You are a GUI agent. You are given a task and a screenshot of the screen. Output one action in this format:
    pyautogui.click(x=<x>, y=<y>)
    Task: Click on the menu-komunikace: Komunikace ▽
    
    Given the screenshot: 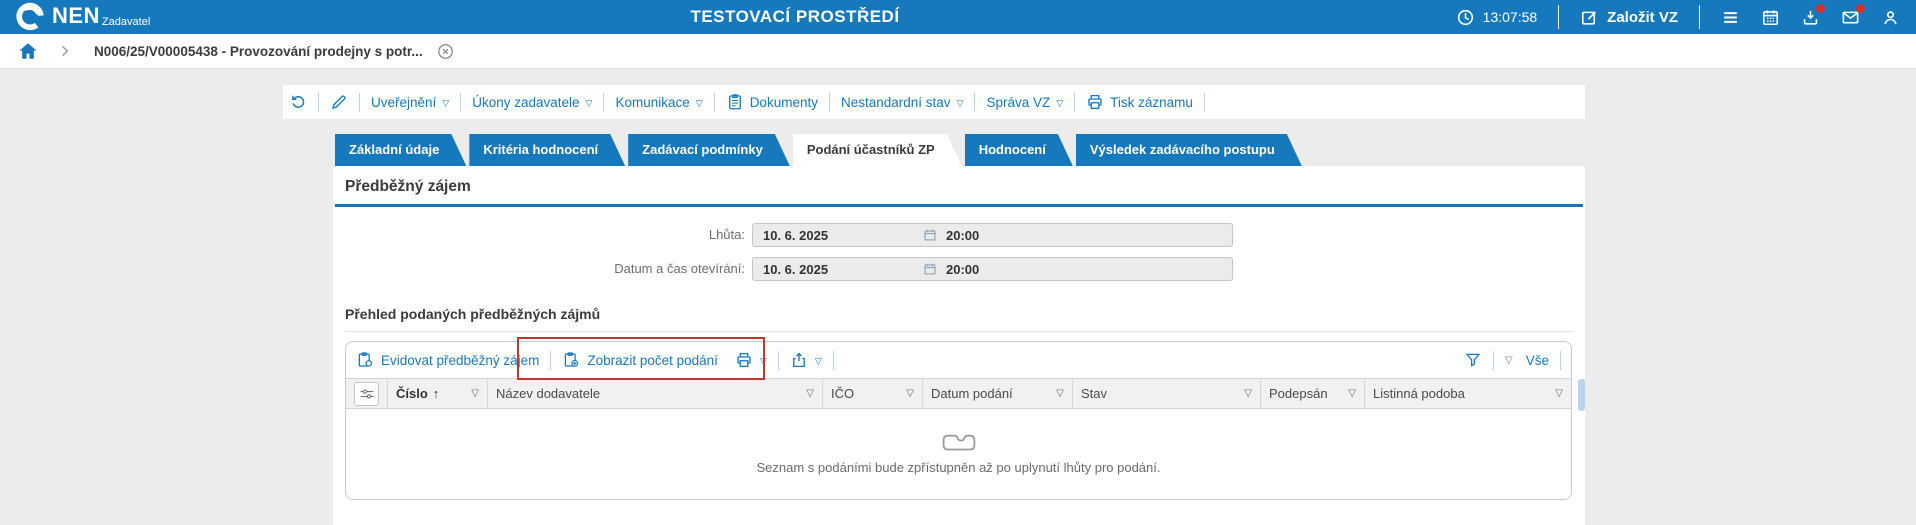 What is the action you would take?
    pyautogui.click(x=658, y=102)
    